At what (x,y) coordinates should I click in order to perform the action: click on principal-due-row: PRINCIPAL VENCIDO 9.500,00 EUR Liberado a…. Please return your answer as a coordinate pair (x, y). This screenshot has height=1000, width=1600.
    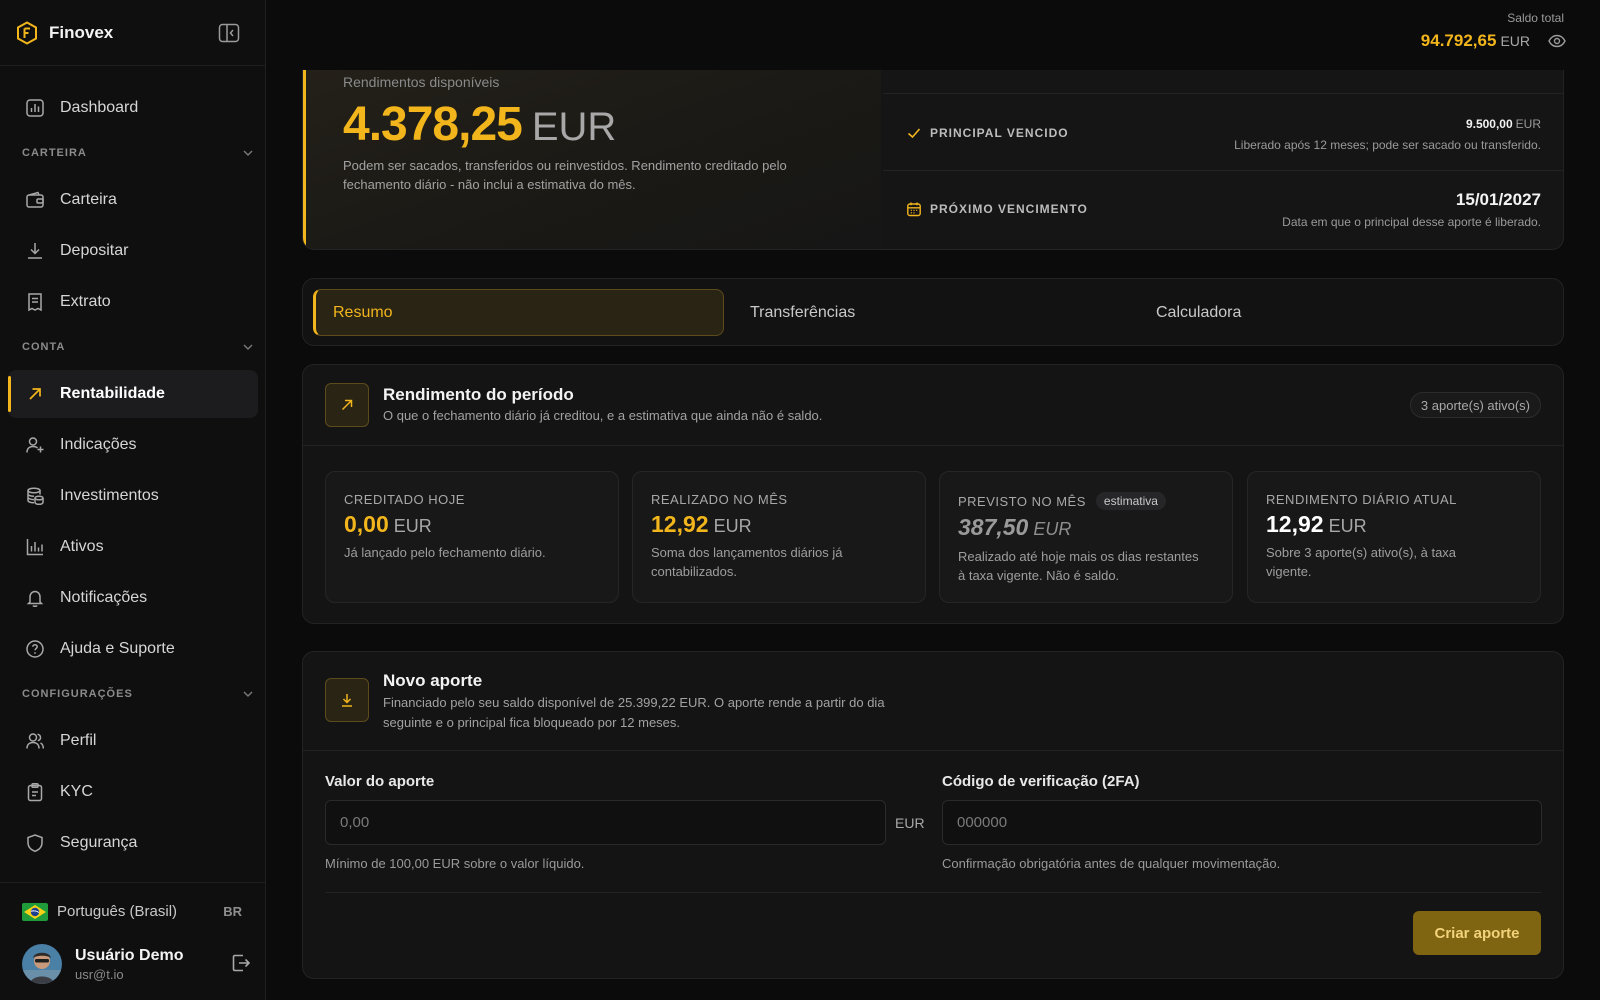
    Looking at the image, I should click on (1223, 131).